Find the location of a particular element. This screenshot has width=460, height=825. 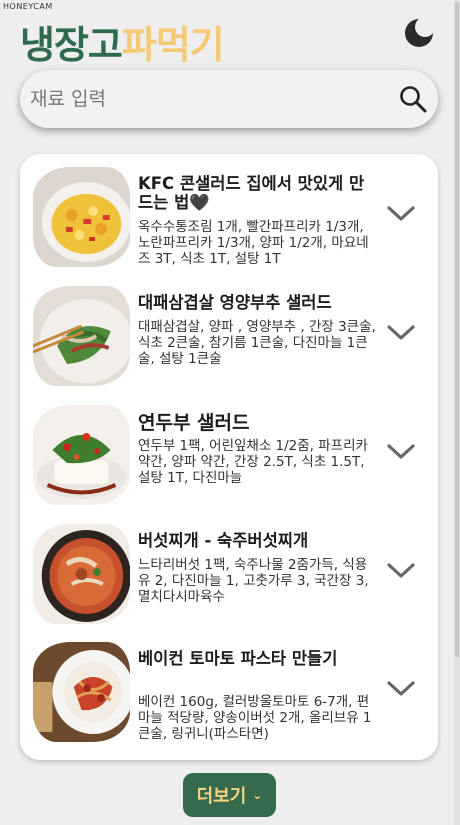

app-logo: 냉장고파먹기 is located at coordinates (122, 41).